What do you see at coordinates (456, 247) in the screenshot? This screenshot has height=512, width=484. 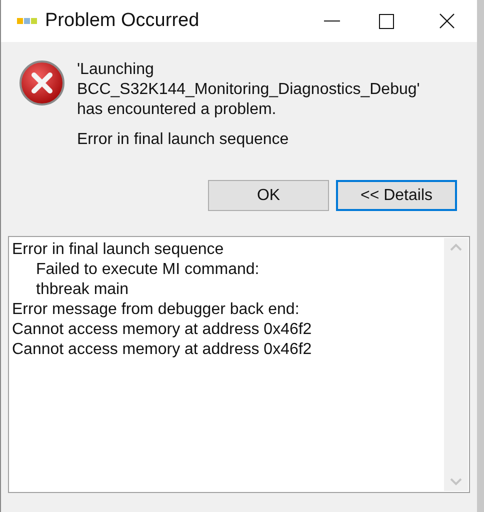 I see `scroll-up-icon` at bounding box center [456, 247].